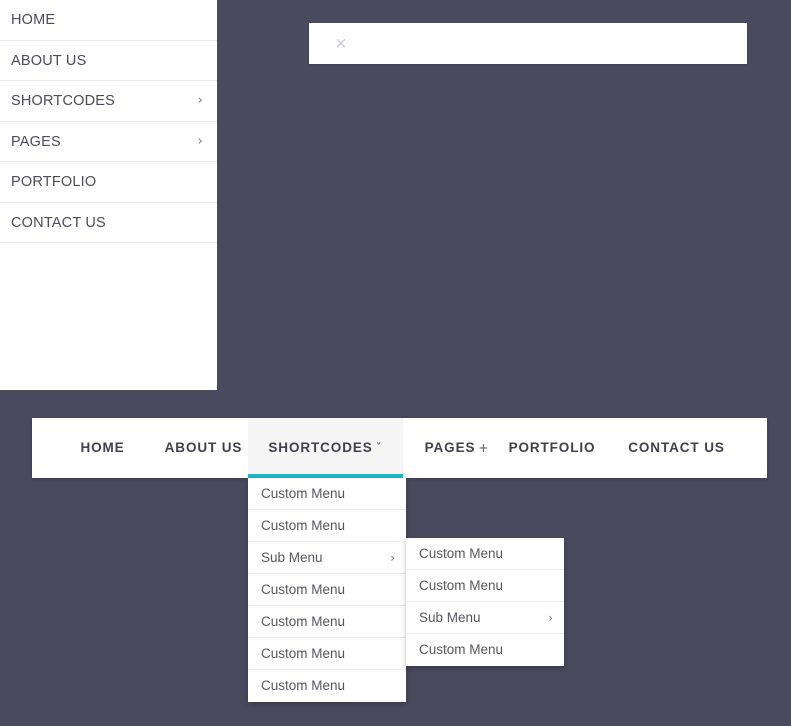 This screenshot has width=791, height=726. Describe the element at coordinates (54, 182) in the screenshot. I see `sidebar-item-label: PORTFOLIO` at that location.